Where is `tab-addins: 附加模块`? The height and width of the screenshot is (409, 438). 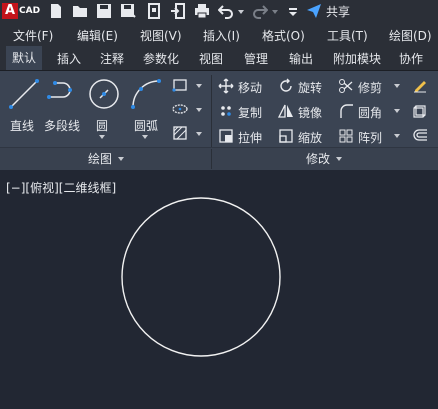
tab-addins: 附加模块 is located at coordinates (357, 58).